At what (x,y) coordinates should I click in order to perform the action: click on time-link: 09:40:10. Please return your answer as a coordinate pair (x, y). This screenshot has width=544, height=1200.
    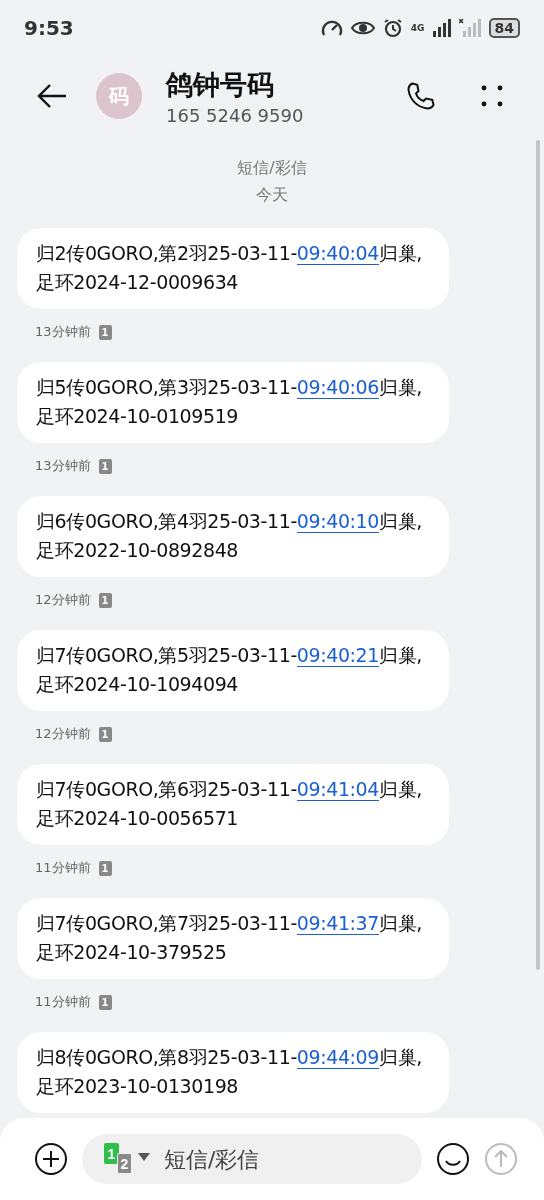
    Looking at the image, I should click on (337, 521).